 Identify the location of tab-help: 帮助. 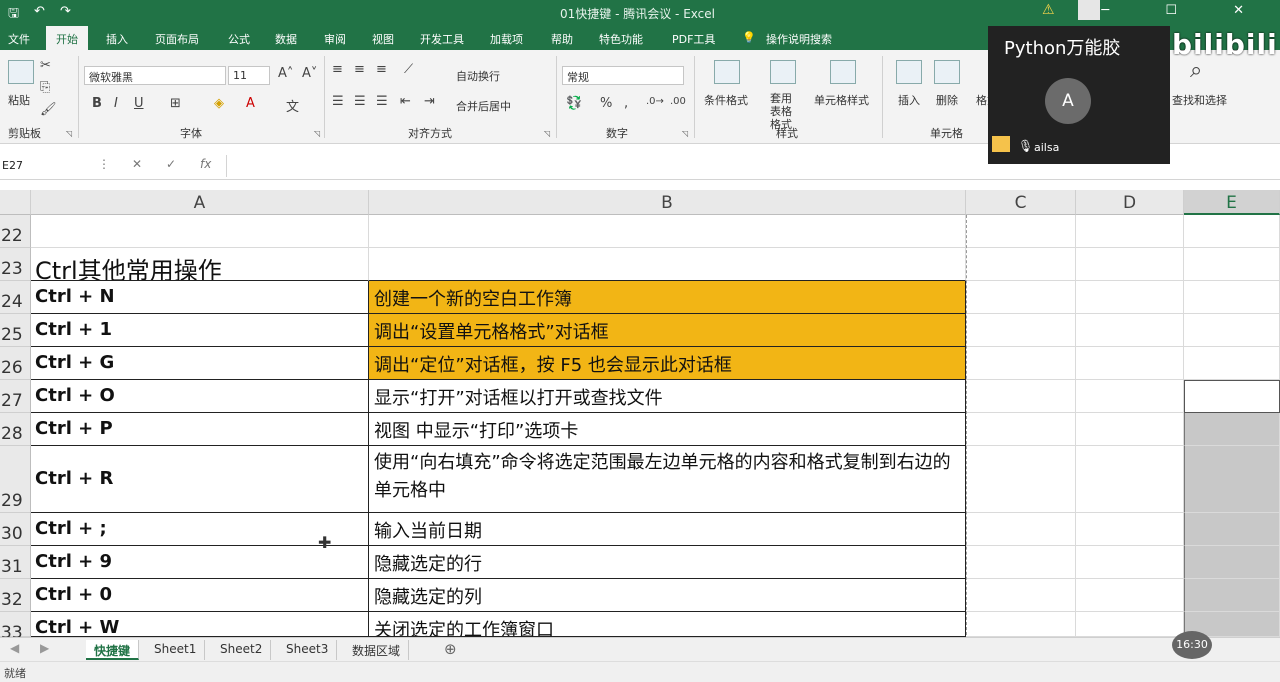
(562, 39).